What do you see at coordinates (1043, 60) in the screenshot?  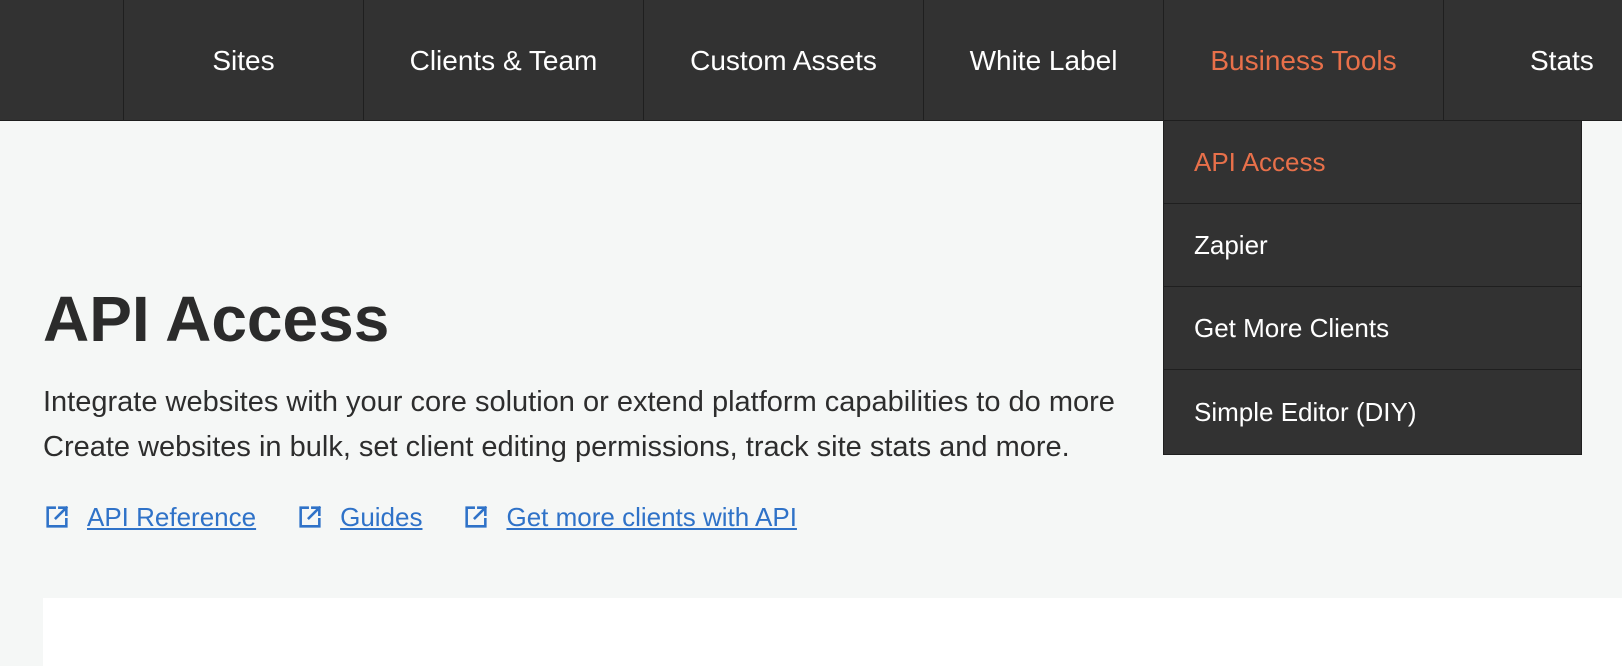 I see `nav-item-white-label: White Label` at bounding box center [1043, 60].